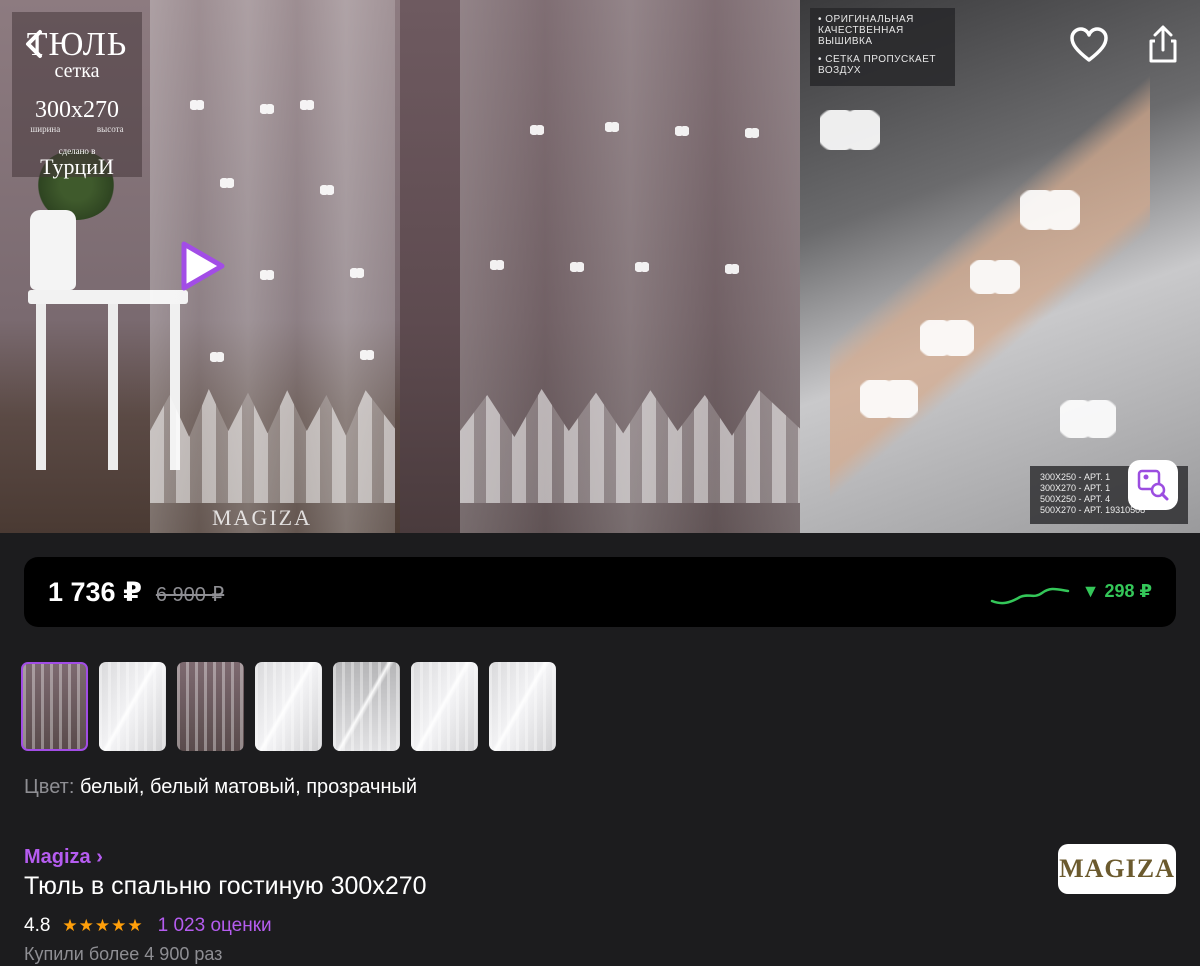 Image resolution: width=1200 pixels, height=966 pixels. Describe the element at coordinates (63, 857) in the screenshot. I see `seller-link: Magiza ›` at that location.